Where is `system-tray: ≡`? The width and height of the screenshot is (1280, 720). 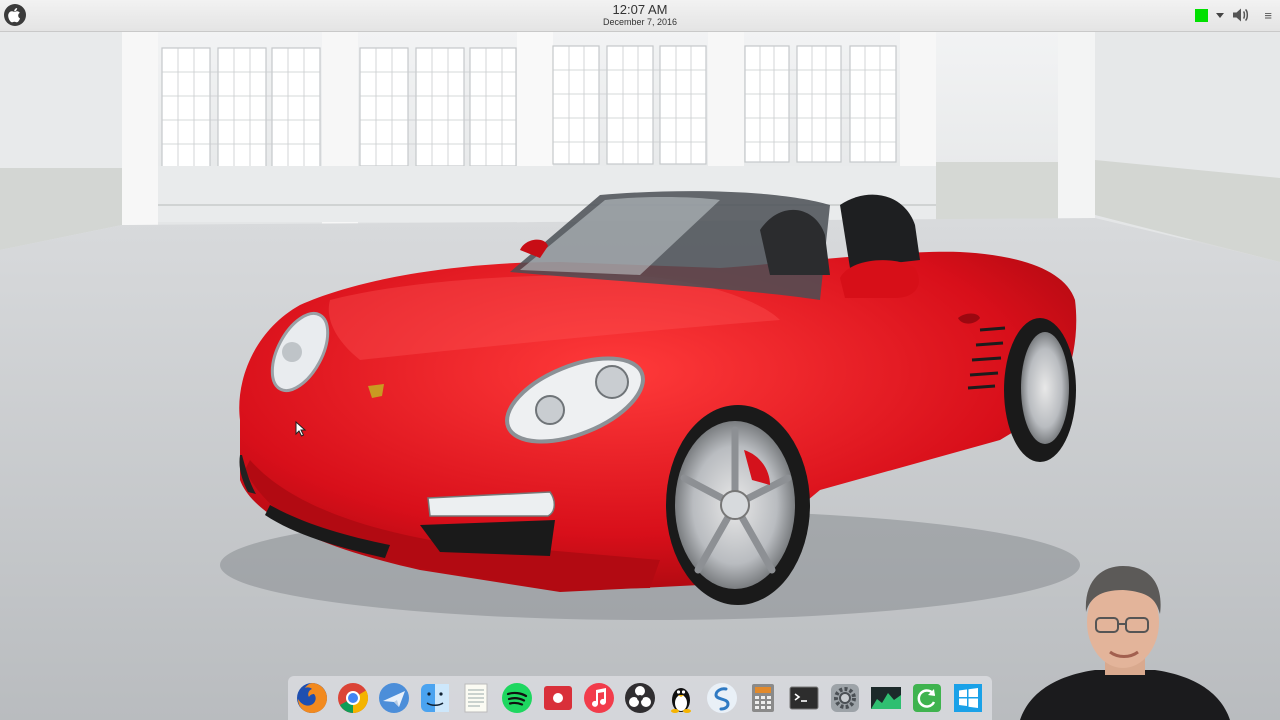
system-tray: ≡ is located at coordinates (1233, 15).